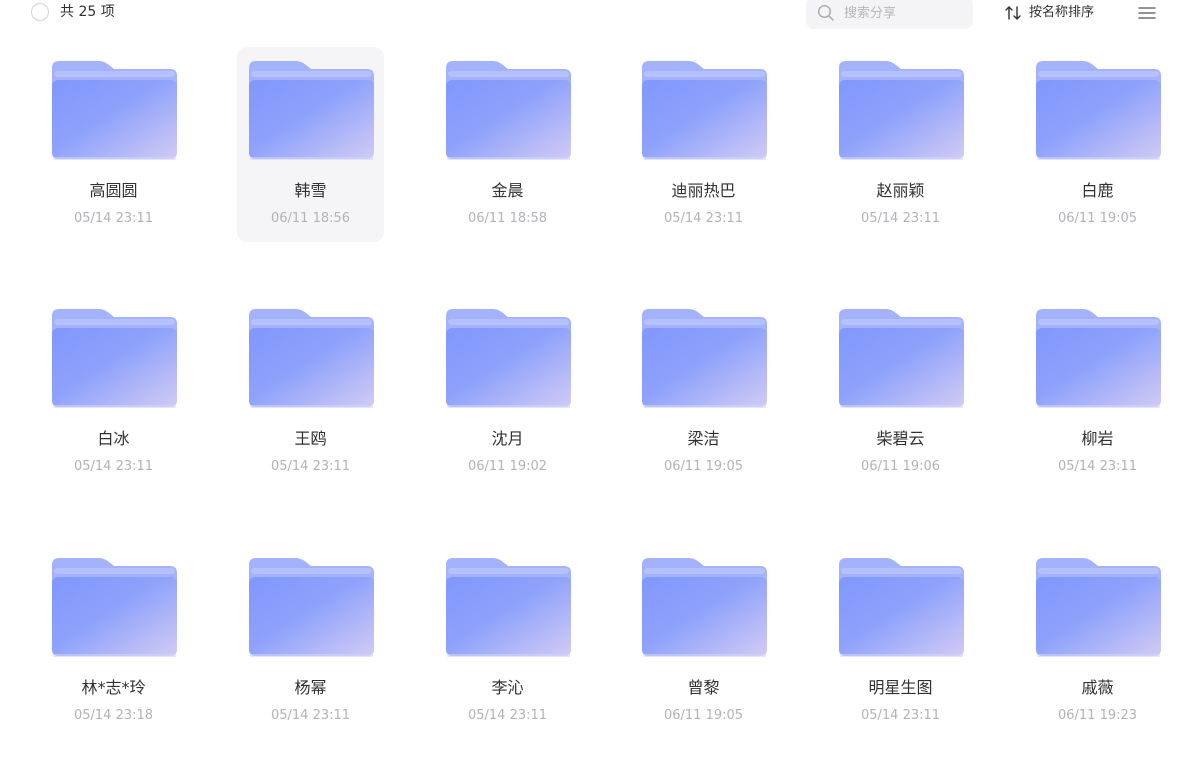 The image size is (1180, 767). I want to click on folder-item: 白冰 05/14 23:11, so click(113, 392).